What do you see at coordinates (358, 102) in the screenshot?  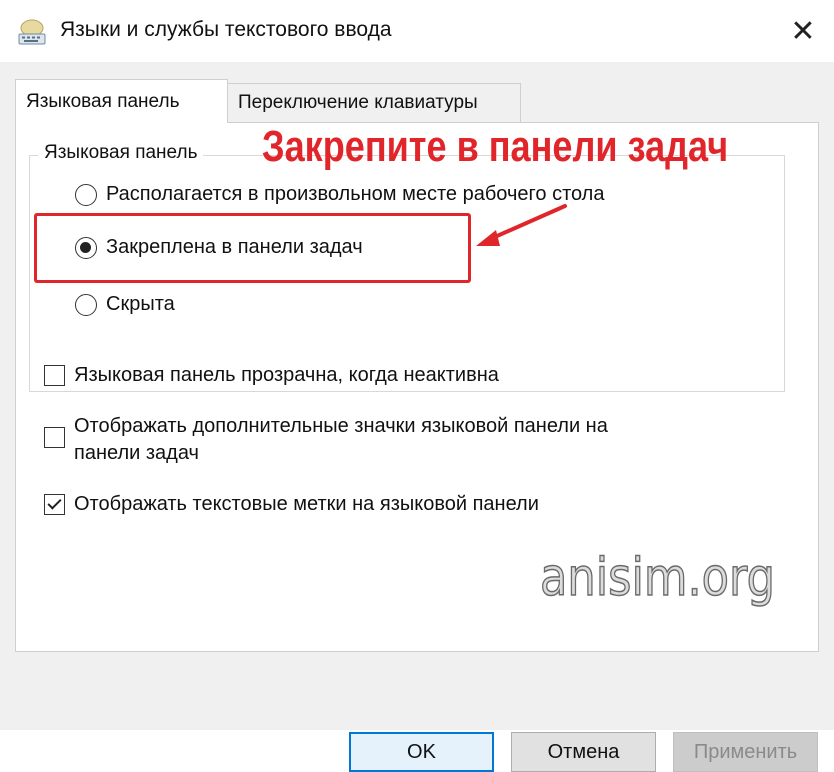 I see `tab-label: Переключение клавиатуры` at bounding box center [358, 102].